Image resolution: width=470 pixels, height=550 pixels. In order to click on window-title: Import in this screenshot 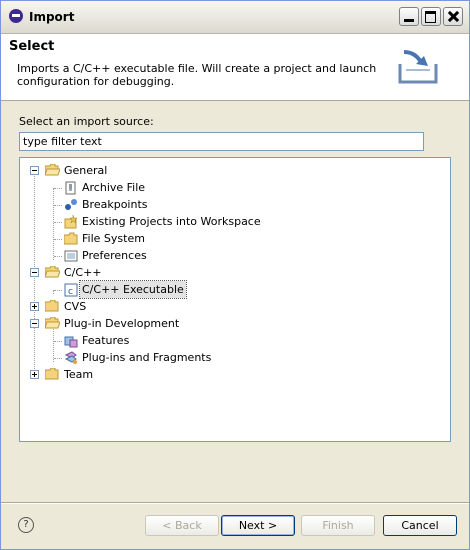, I will do `click(52, 17)`.